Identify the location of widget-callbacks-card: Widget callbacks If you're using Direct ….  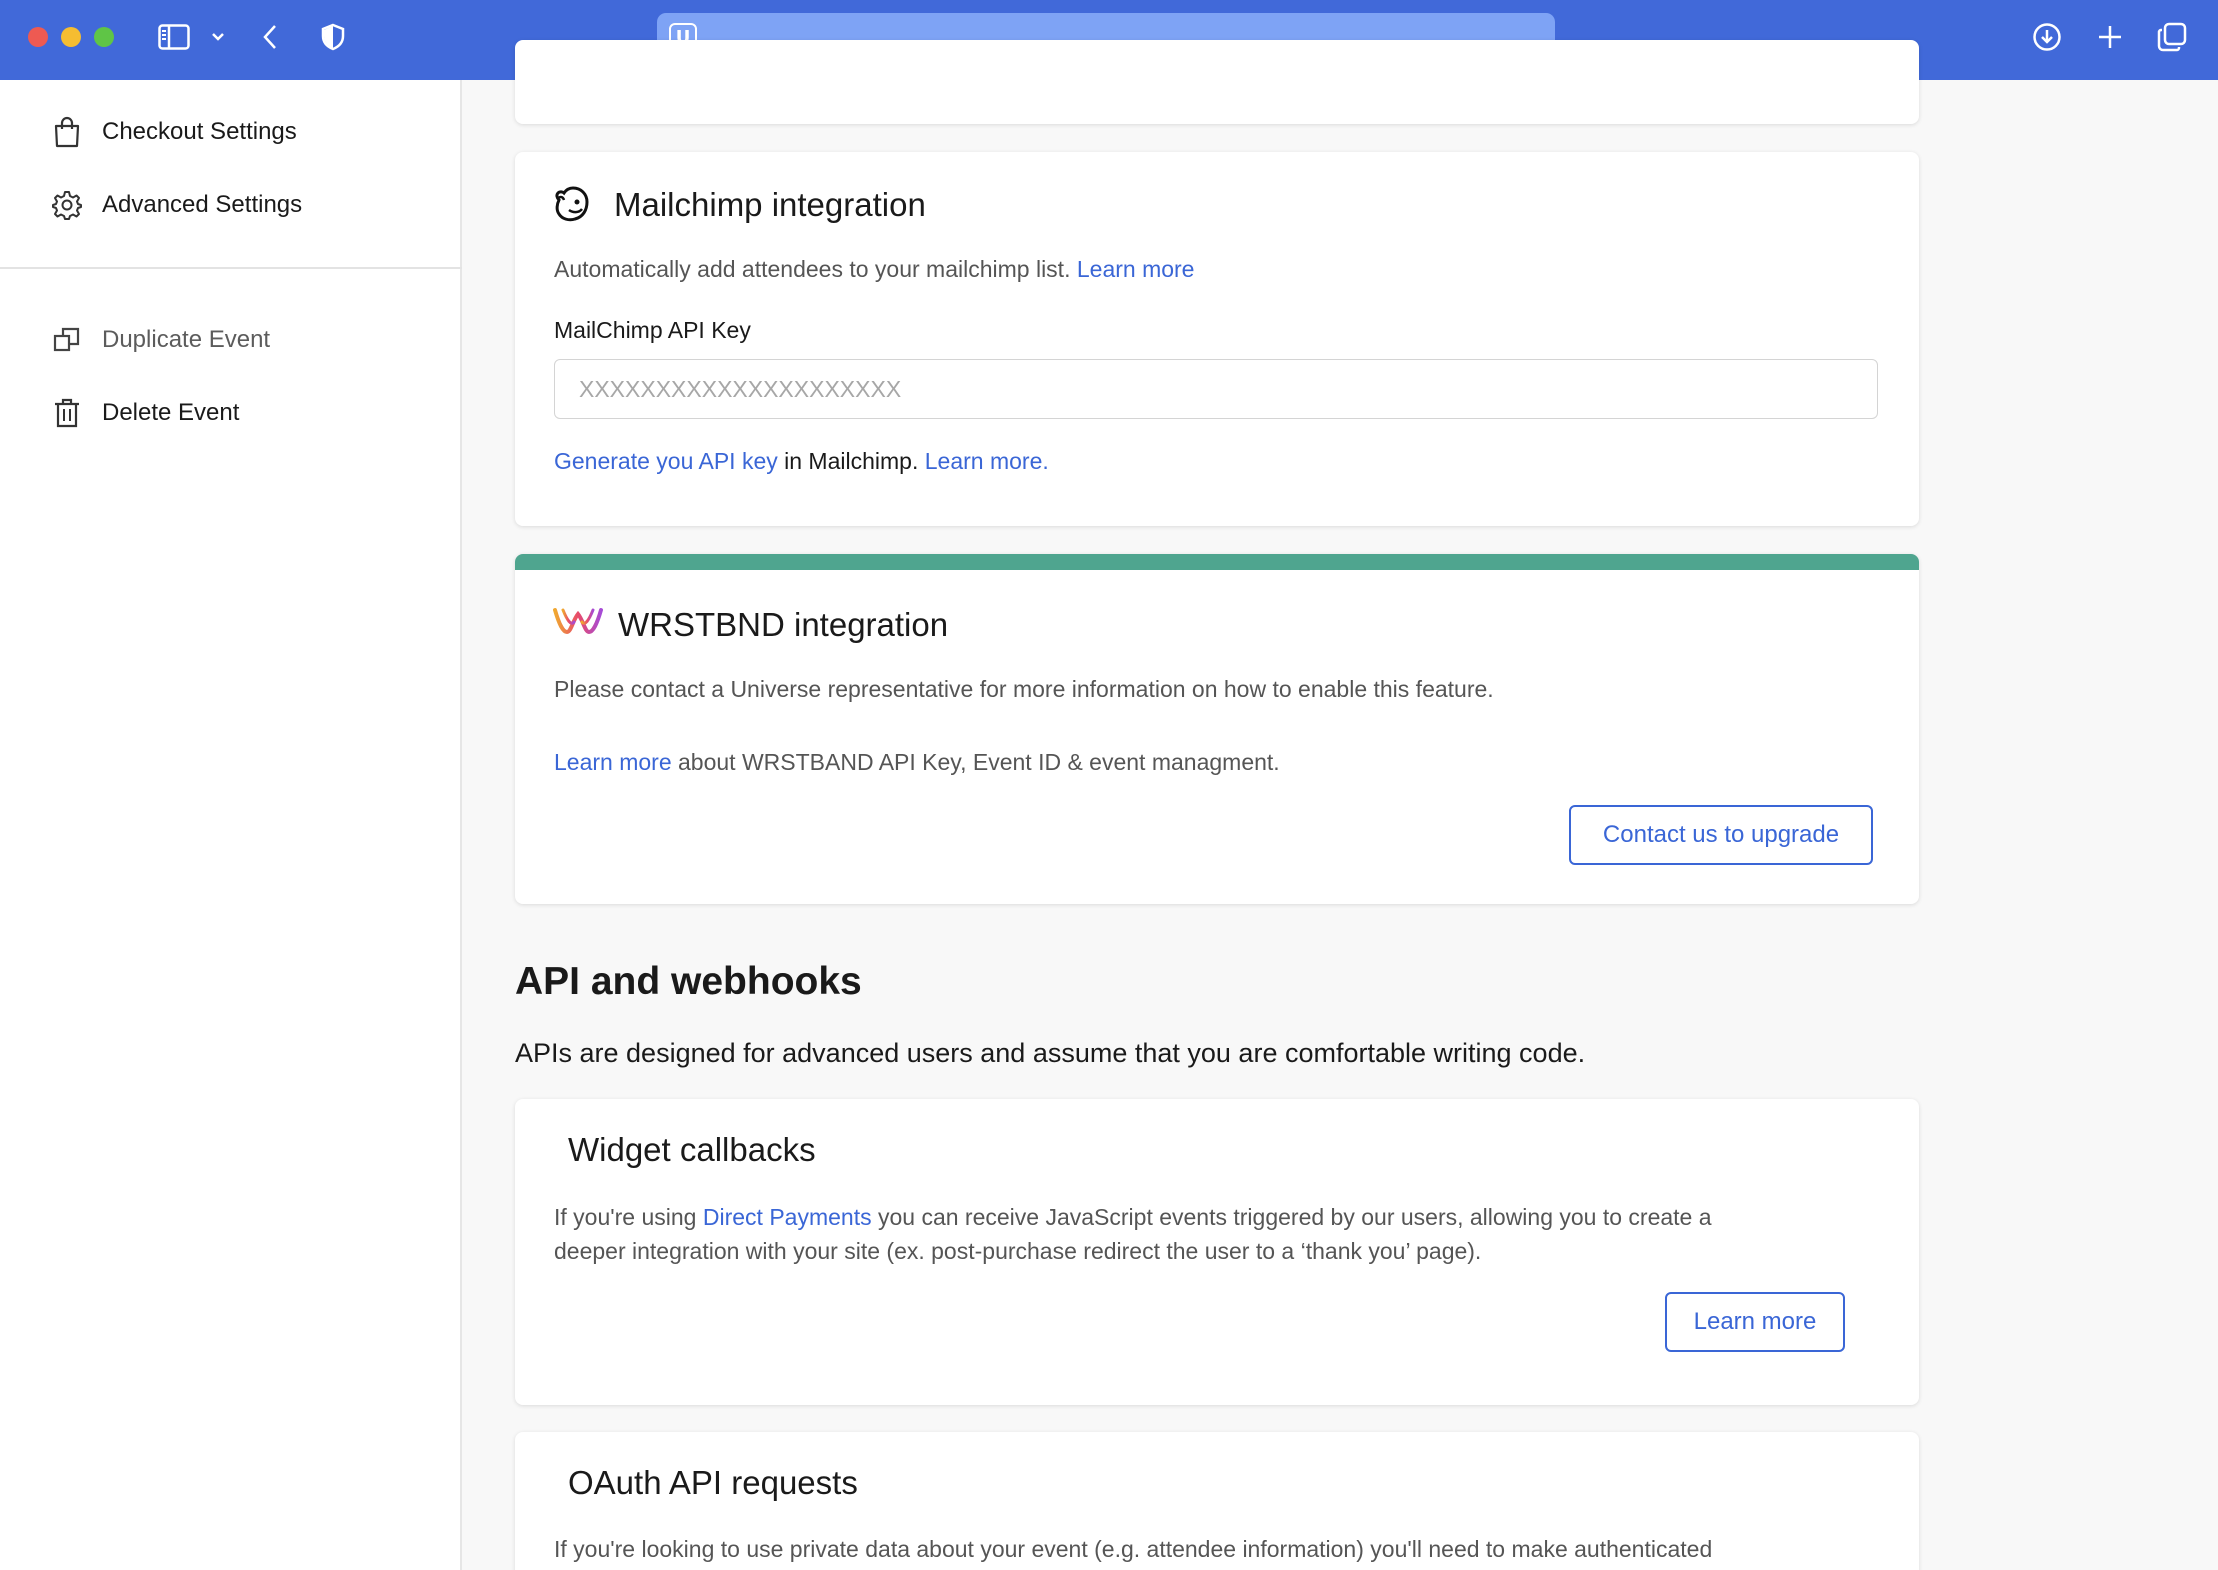
(1217, 1252).